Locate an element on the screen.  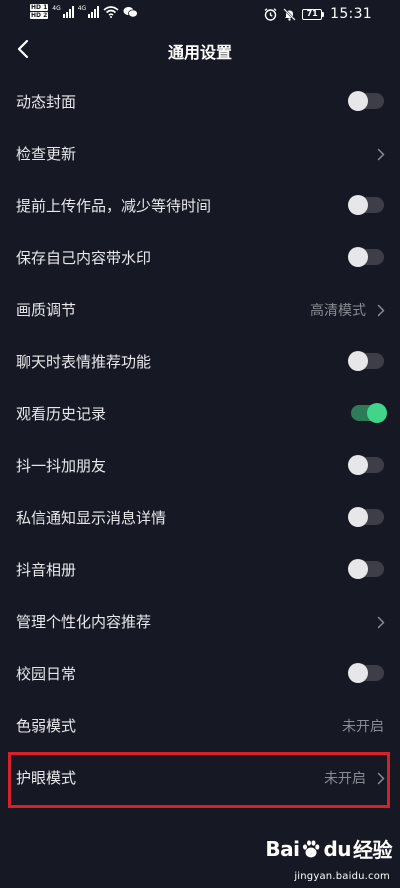
setting-label: 管理个性化内容推荐 is located at coordinates (84, 622).